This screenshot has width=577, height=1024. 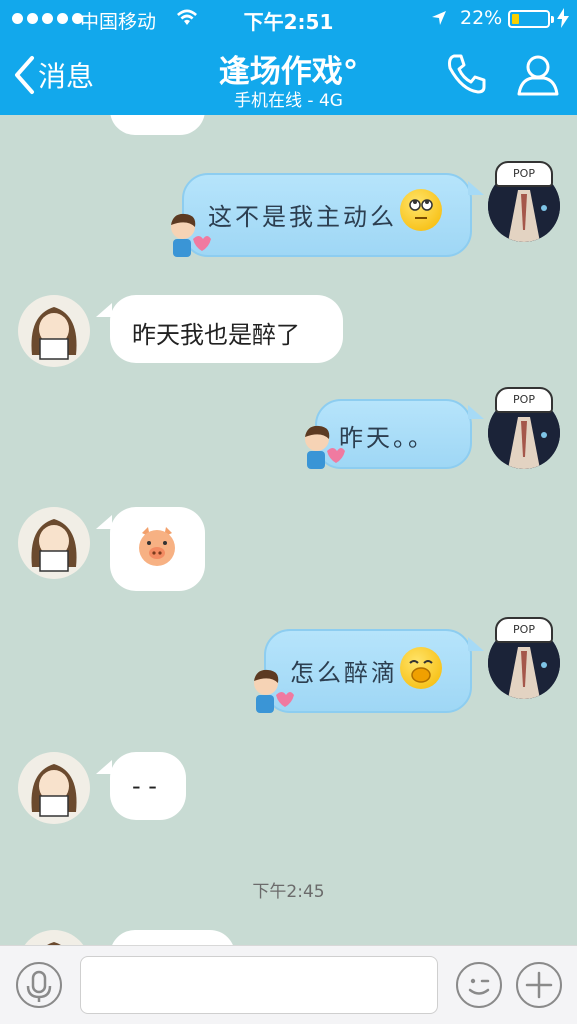 What do you see at coordinates (259, 985) in the screenshot?
I see `message-input` at bounding box center [259, 985].